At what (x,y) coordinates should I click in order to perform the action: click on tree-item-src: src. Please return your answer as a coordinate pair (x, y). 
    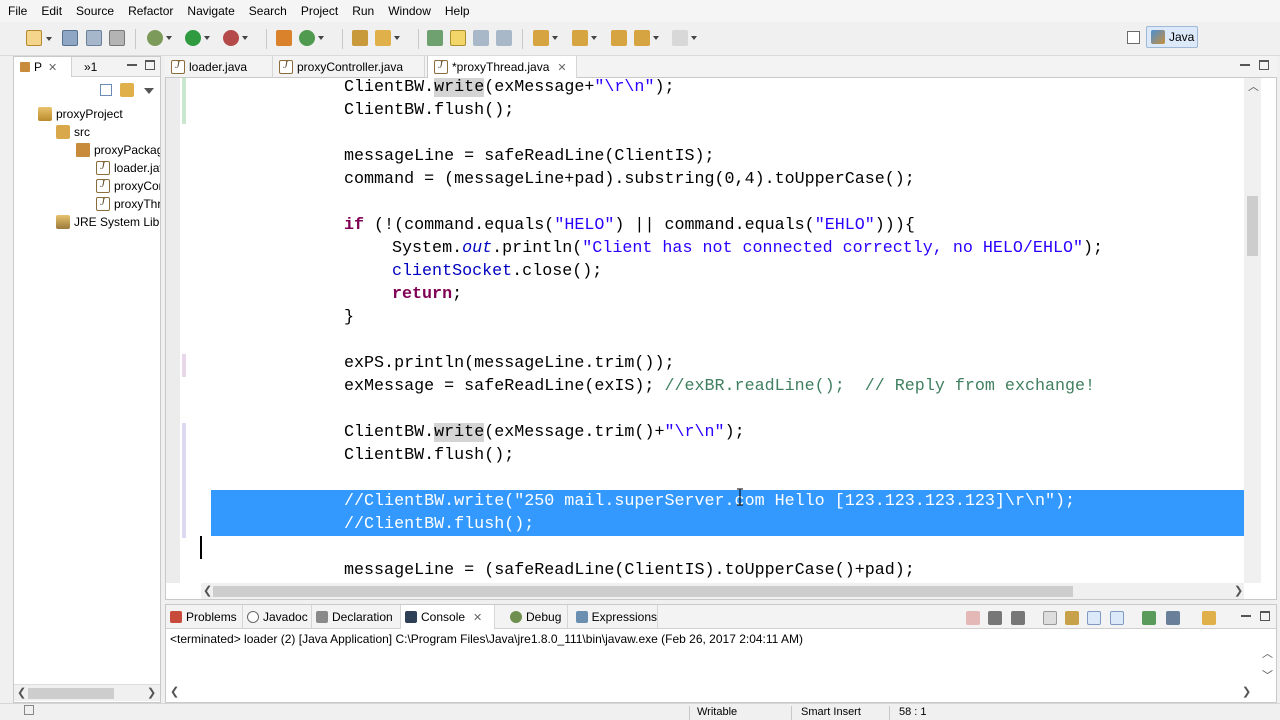
    Looking at the image, I should click on (73, 132).